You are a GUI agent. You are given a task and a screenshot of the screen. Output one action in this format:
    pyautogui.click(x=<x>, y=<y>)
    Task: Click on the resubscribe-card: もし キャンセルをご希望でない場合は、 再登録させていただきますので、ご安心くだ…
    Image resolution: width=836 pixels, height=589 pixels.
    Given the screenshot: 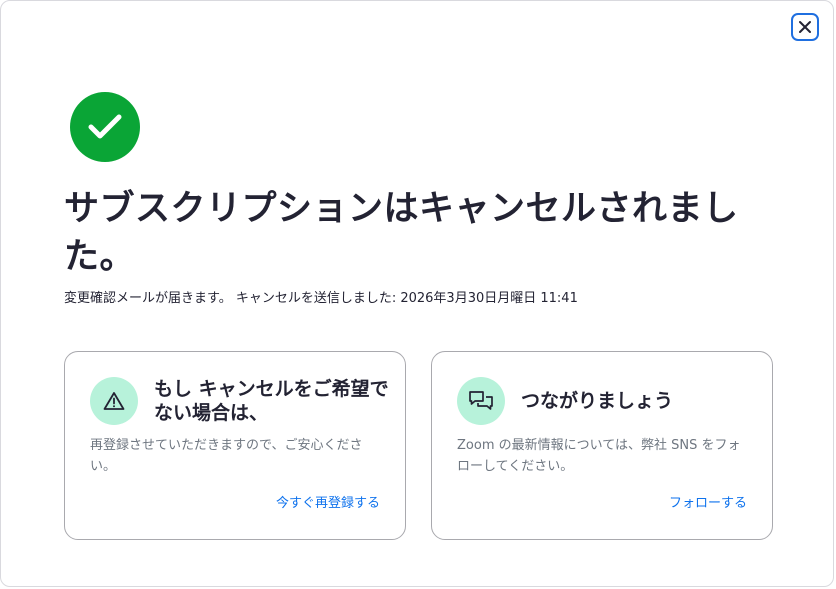 What is the action you would take?
    pyautogui.click(x=235, y=445)
    